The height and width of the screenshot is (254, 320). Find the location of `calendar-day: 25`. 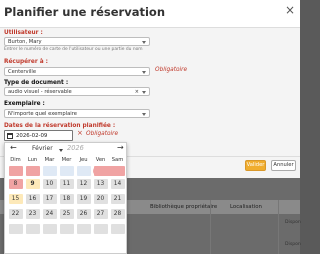

calendar-day: 25 is located at coordinates (66, 214).